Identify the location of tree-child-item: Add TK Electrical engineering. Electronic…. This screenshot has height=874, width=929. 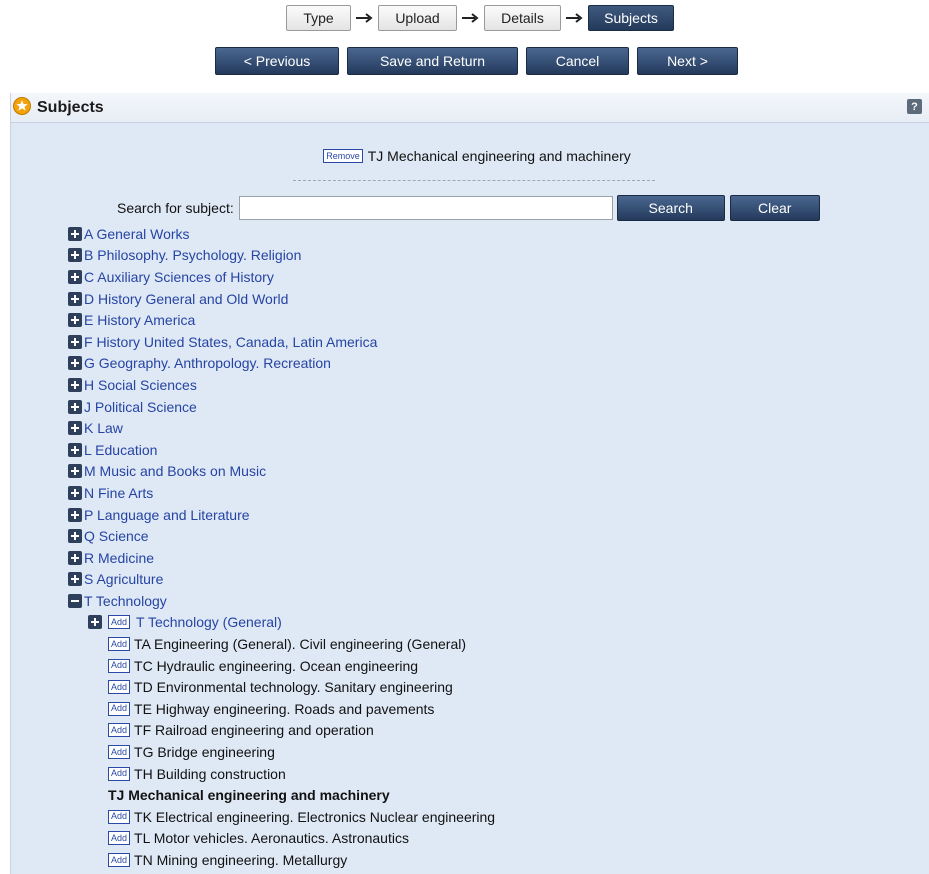
(488, 817).